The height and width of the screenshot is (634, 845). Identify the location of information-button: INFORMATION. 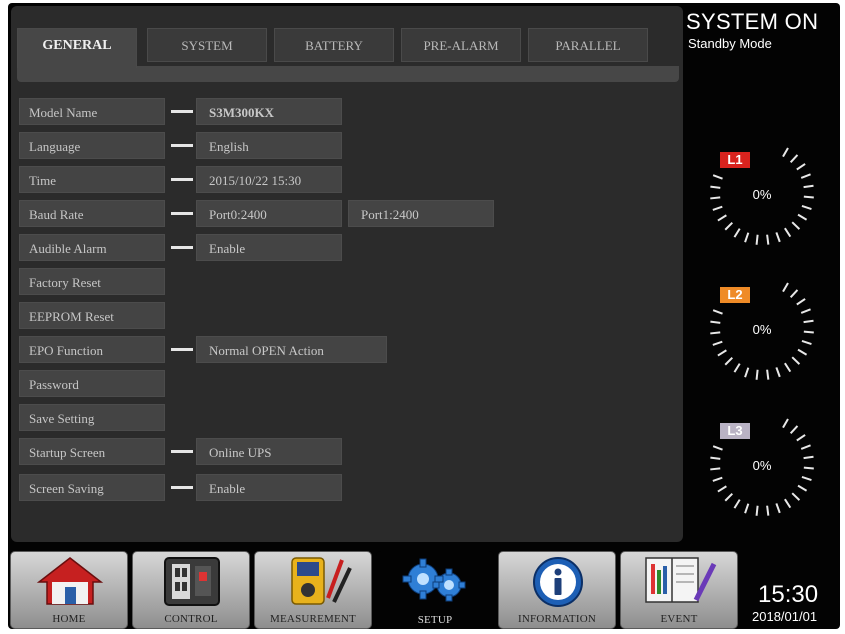
(557, 590).